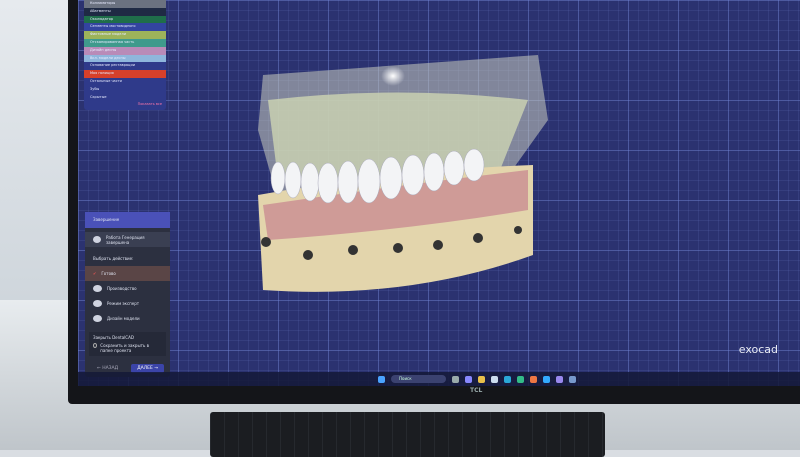 The image size is (800, 457). I want to click on tree-item: Коллиматоры, so click(125, 4).